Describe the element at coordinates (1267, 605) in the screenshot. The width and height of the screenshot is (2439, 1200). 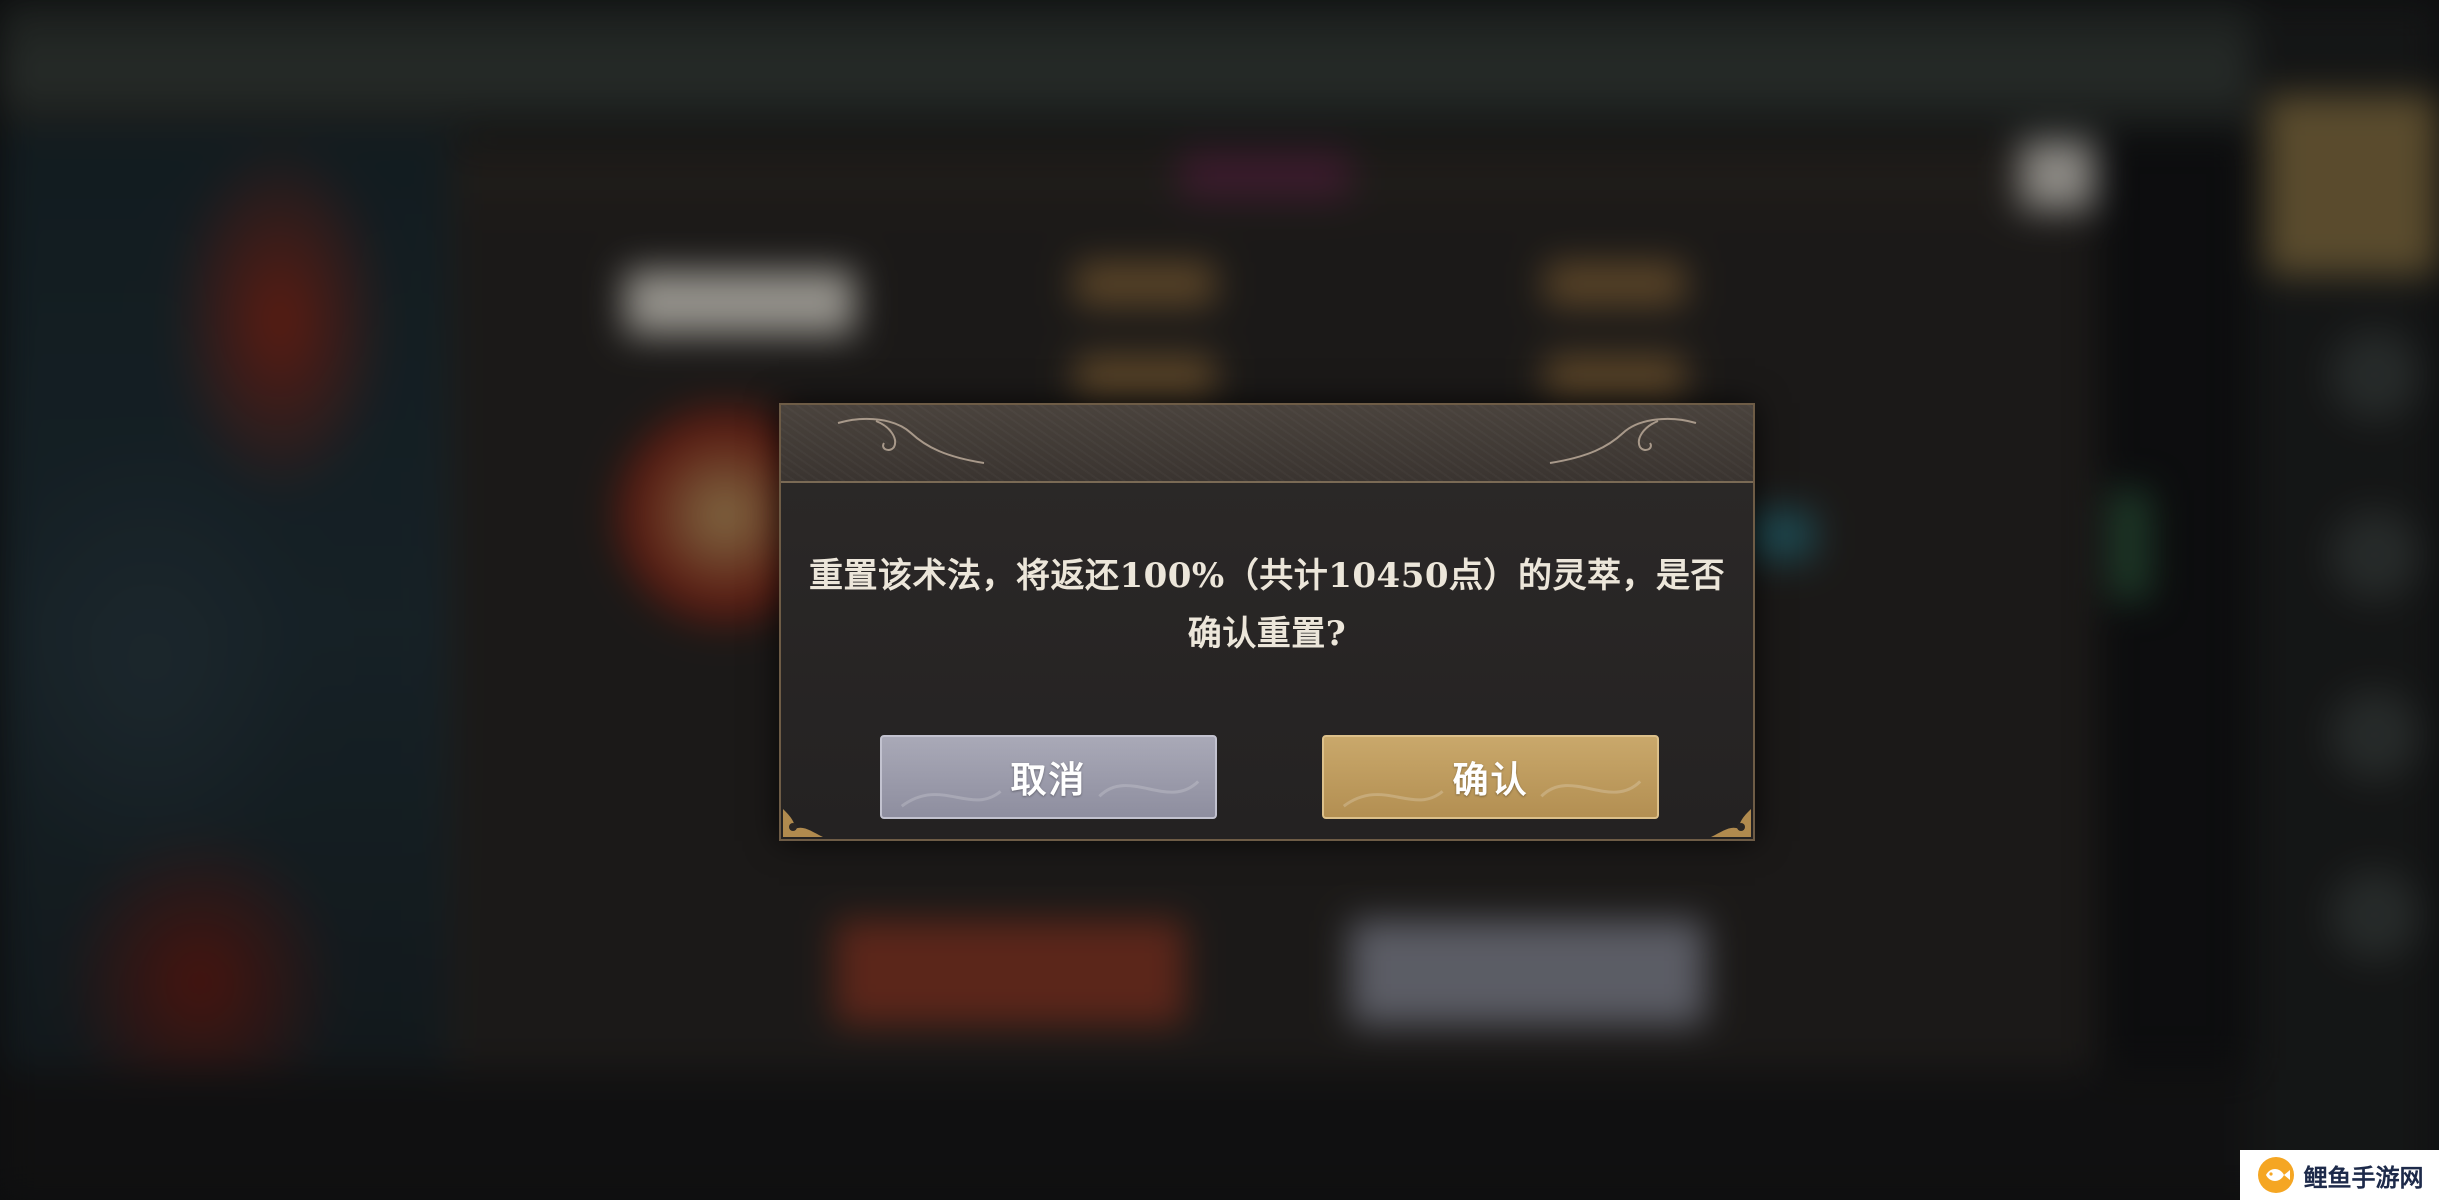
I see `dialog-message: 重置该术法，将返还100%（共计10450点）的灵萃，是否 确认重置?` at that location.